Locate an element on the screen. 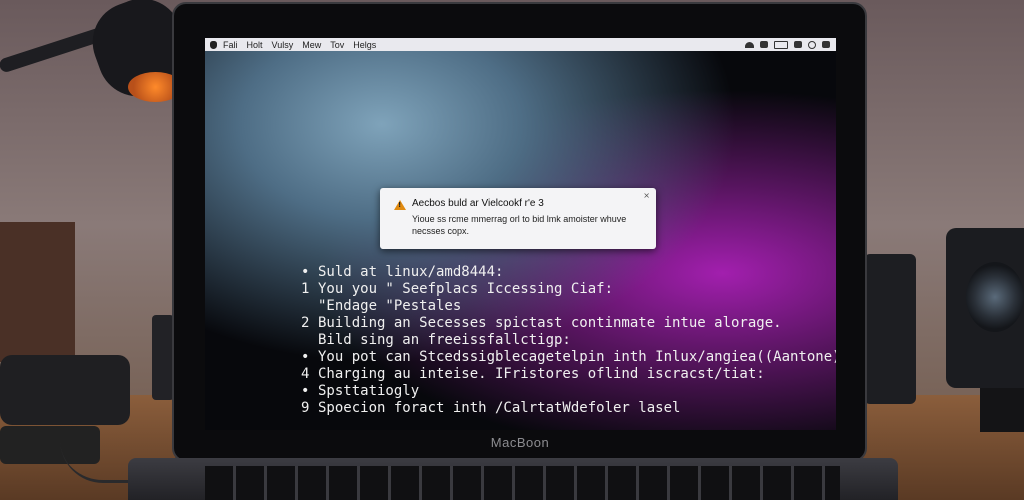 The image size is (1024, 500). right-small-speaker is located at coordinates (890, 329).